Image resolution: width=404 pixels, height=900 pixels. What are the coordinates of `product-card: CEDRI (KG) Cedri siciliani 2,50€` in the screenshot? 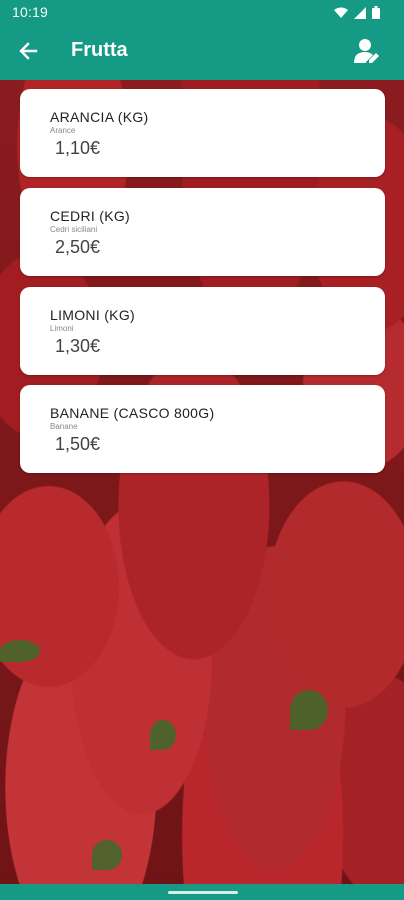 It's located at (202, 232).